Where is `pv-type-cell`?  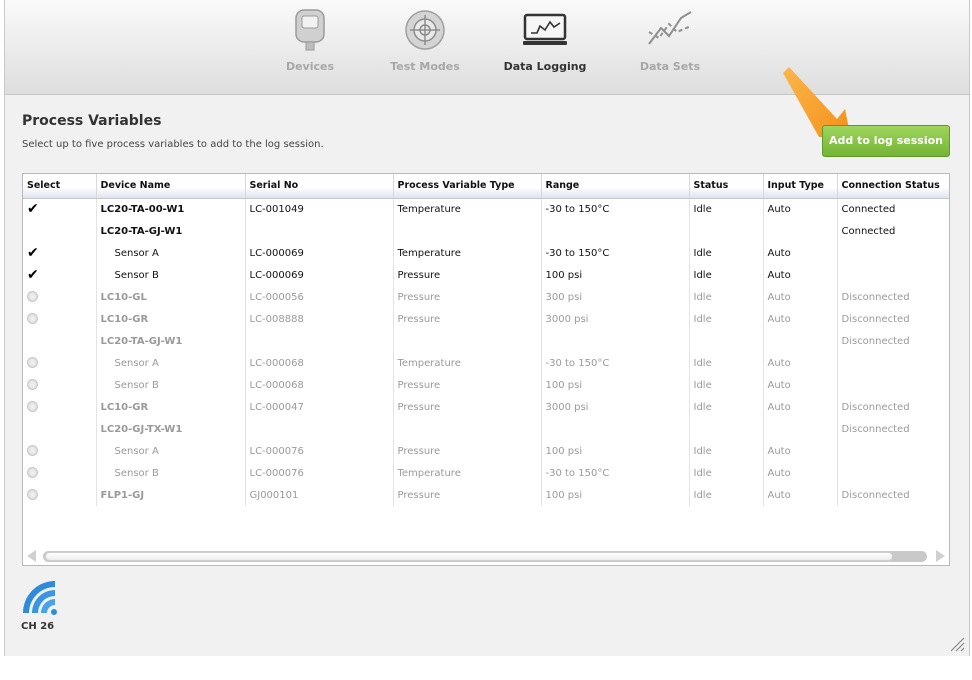
pv-type-cell is located at coordinates (467, 341).